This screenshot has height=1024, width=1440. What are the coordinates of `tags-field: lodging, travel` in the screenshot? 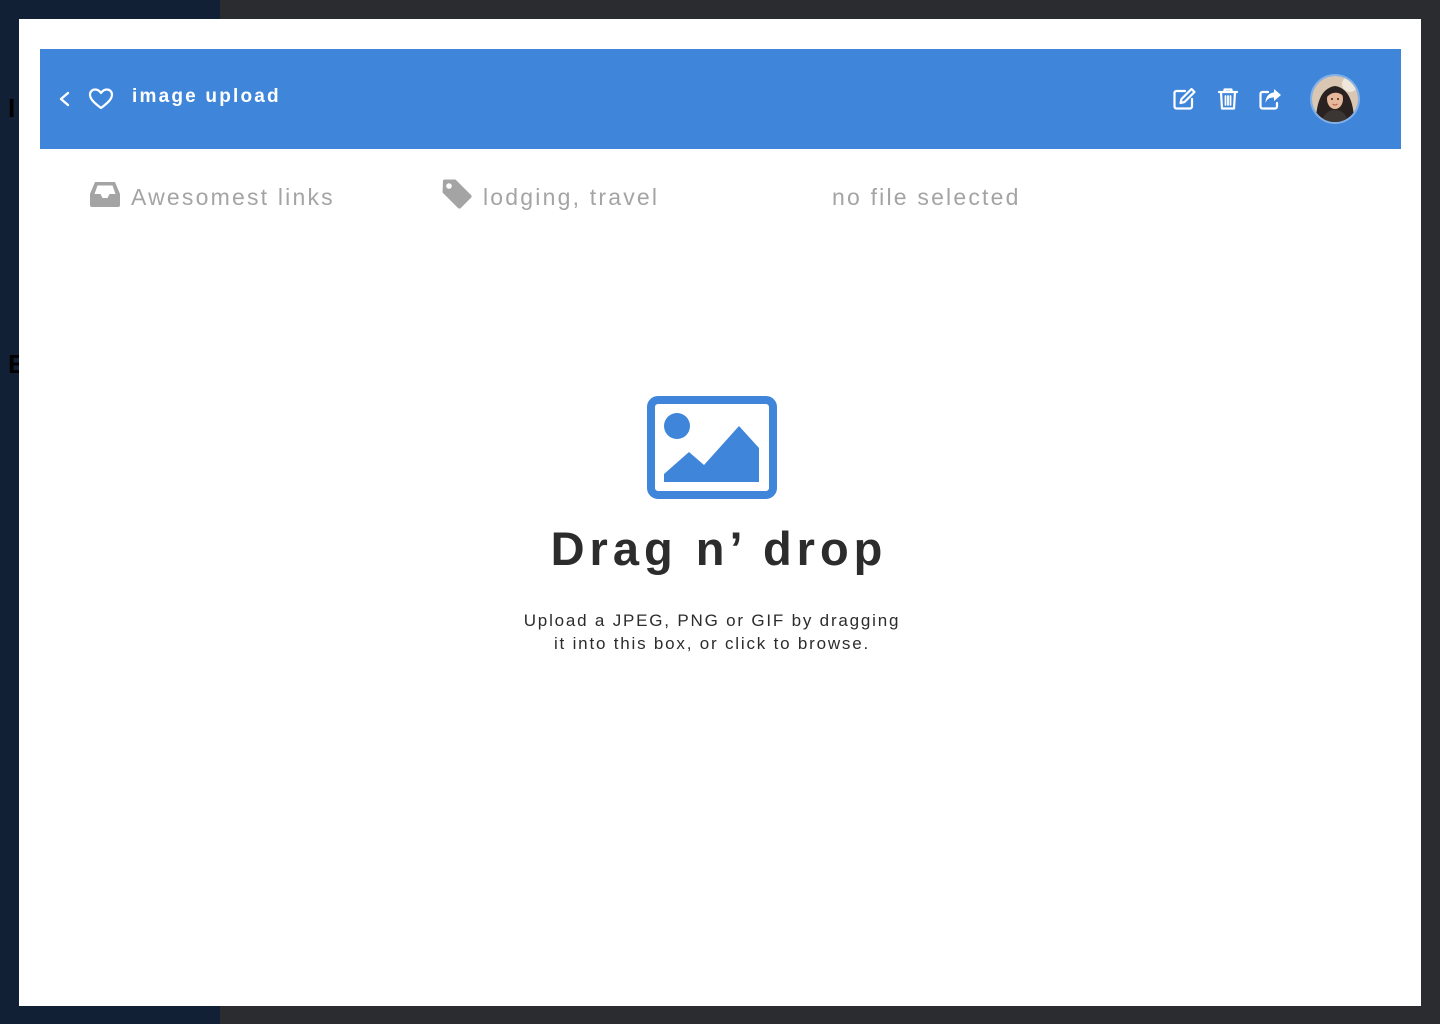 It's located at (550, 197).